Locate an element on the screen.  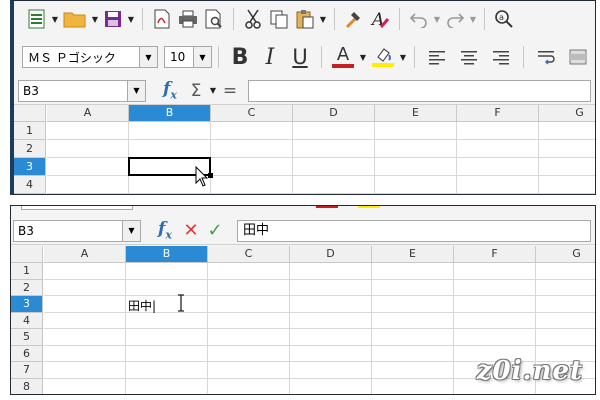
font-size-value: 10 is located at coordinates (178, 57).